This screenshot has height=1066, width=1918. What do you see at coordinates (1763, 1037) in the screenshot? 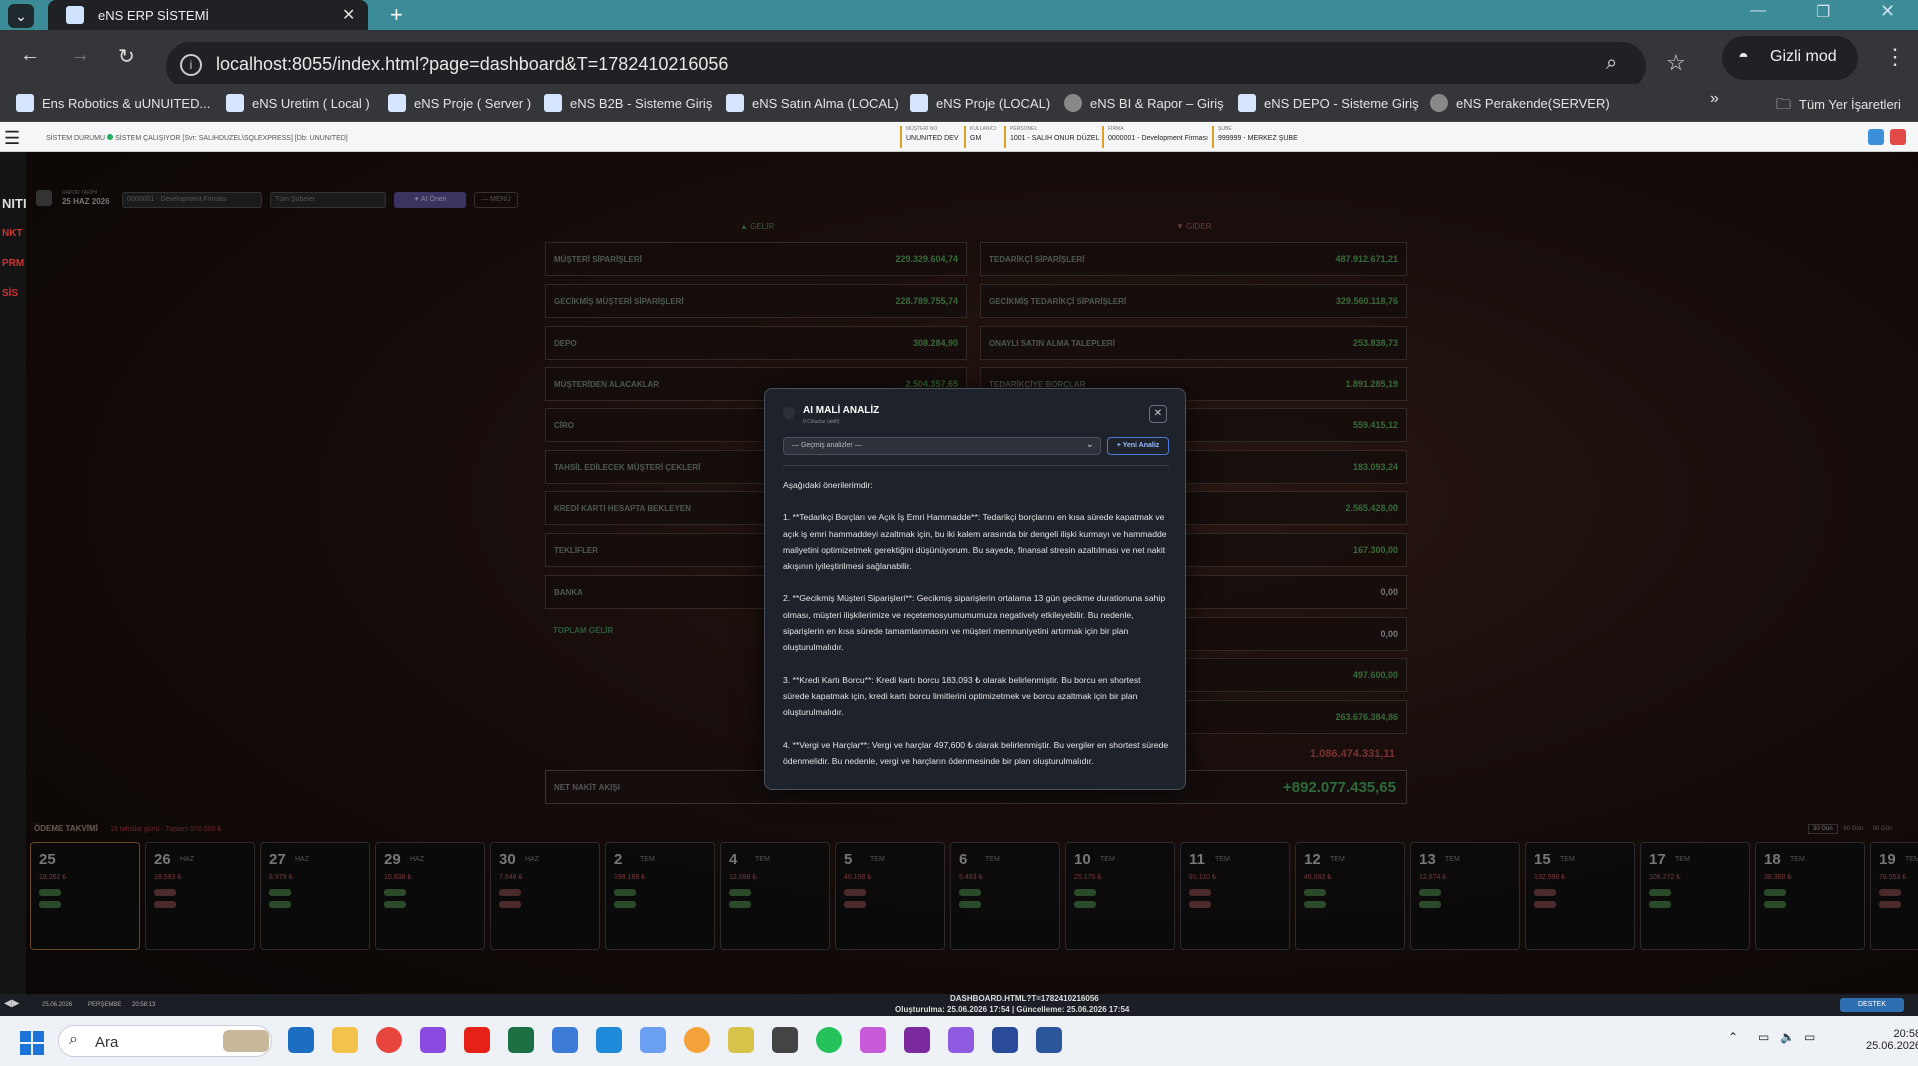
I see `network-icon: ▭` at bounding box center [1763, 1037].